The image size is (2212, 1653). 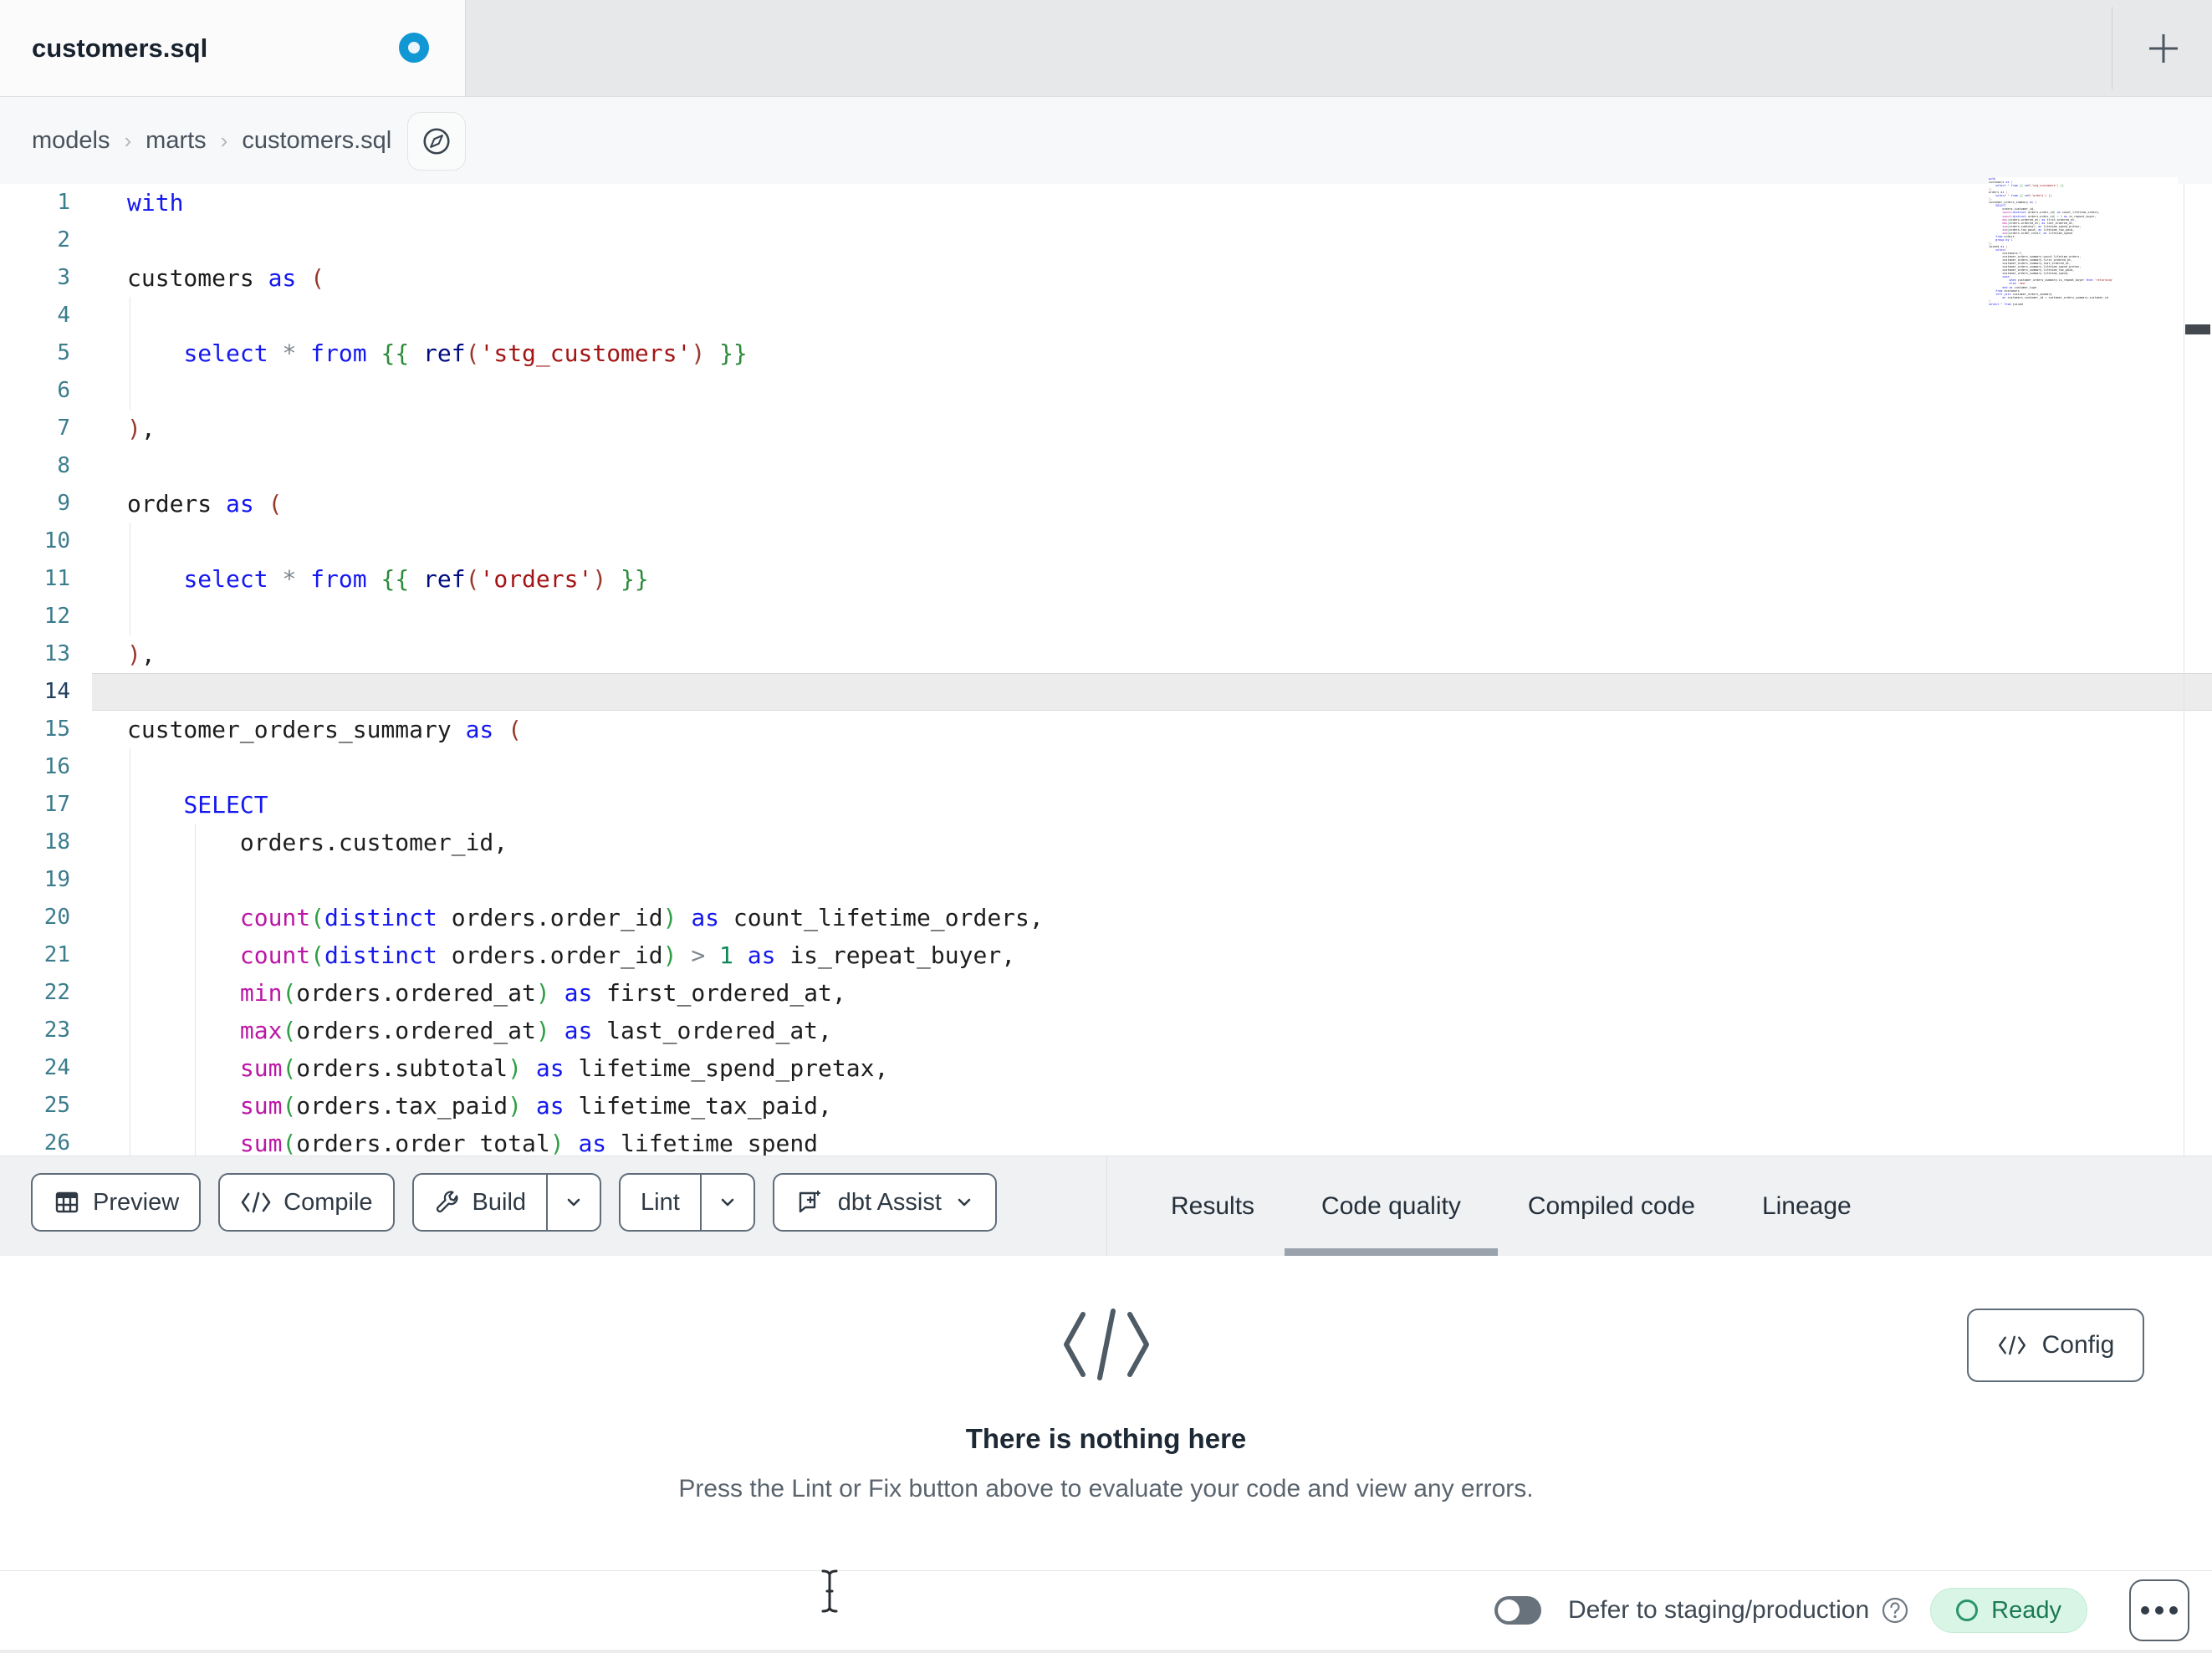 What do you see at coordinates (233, 48) in the screenshot?
I see `tab-customers-sql: customers.sql` at bounding box center [233, 48].